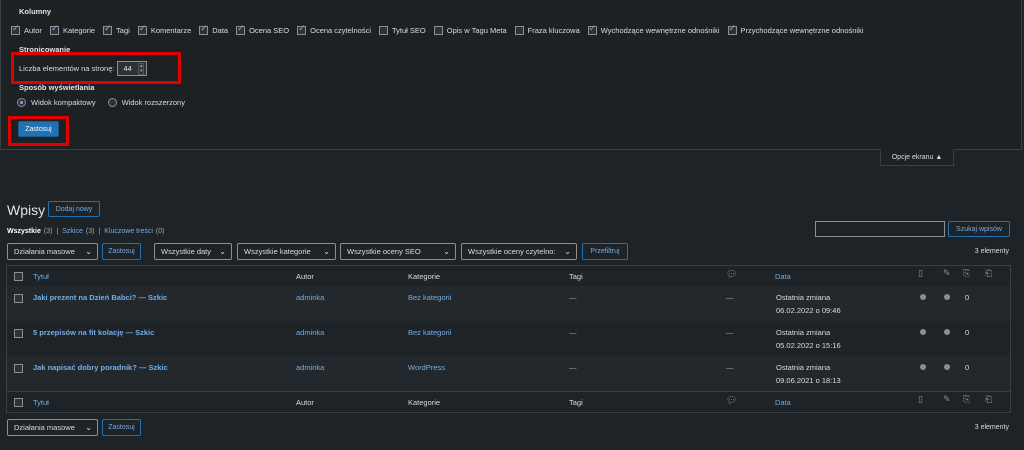 The width and height of the screenshot is (1024, 450). I want to click on column-option: Autor, so click(26, 29).